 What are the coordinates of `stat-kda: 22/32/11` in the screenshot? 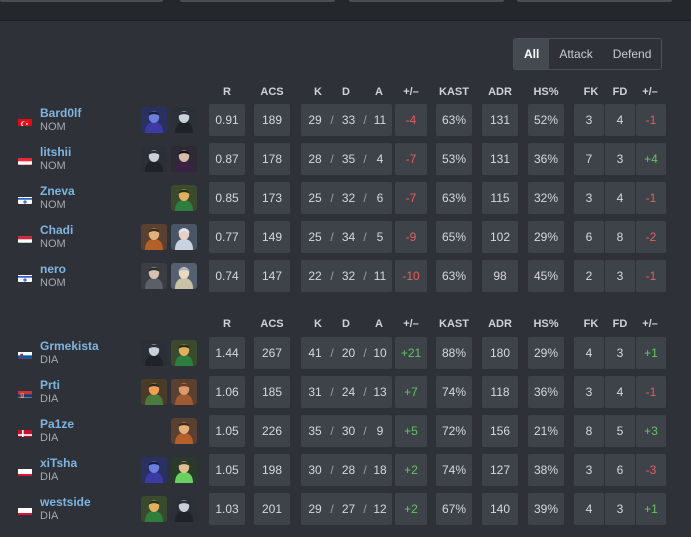 It's located at (346, 276).